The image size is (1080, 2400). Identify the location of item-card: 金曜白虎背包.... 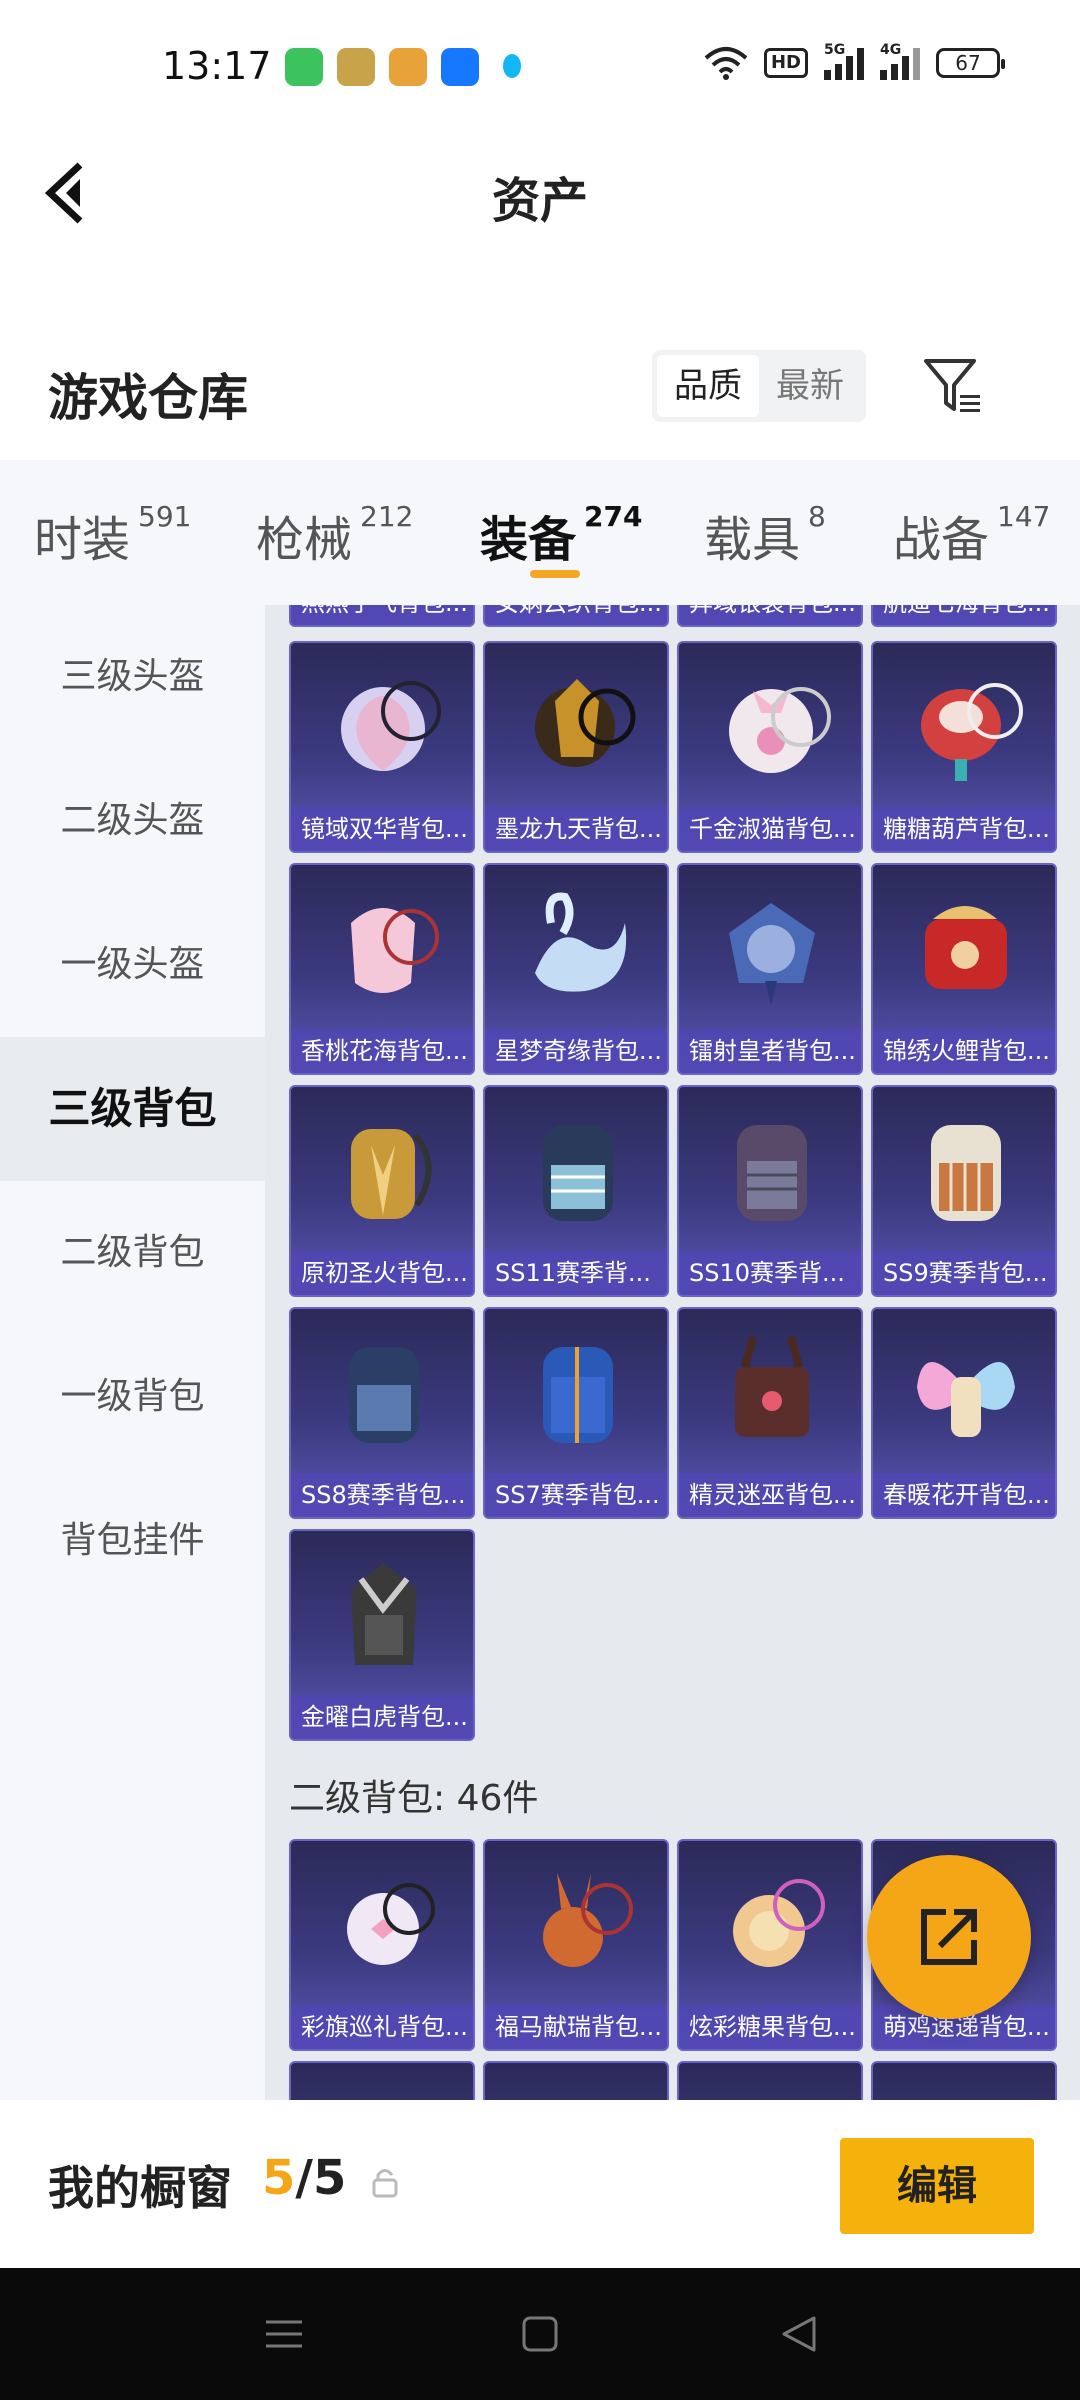
(382, 1635).